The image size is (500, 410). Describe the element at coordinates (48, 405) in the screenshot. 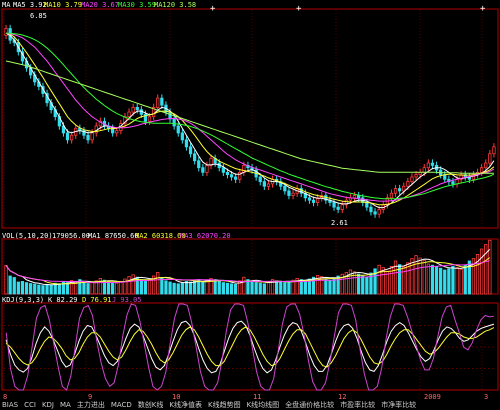

I see `tab-kdj: KDJ` at that location.